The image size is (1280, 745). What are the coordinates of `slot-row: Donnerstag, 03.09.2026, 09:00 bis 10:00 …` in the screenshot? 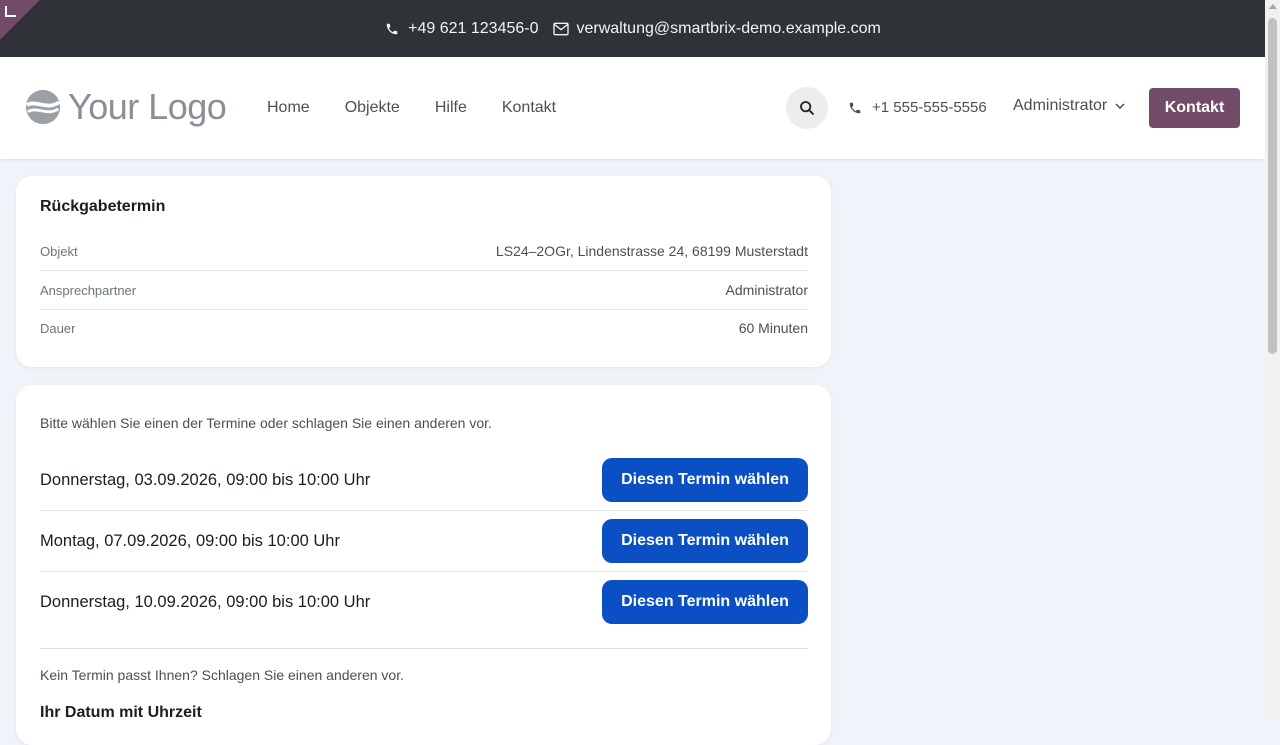 It's located at (424, 480).